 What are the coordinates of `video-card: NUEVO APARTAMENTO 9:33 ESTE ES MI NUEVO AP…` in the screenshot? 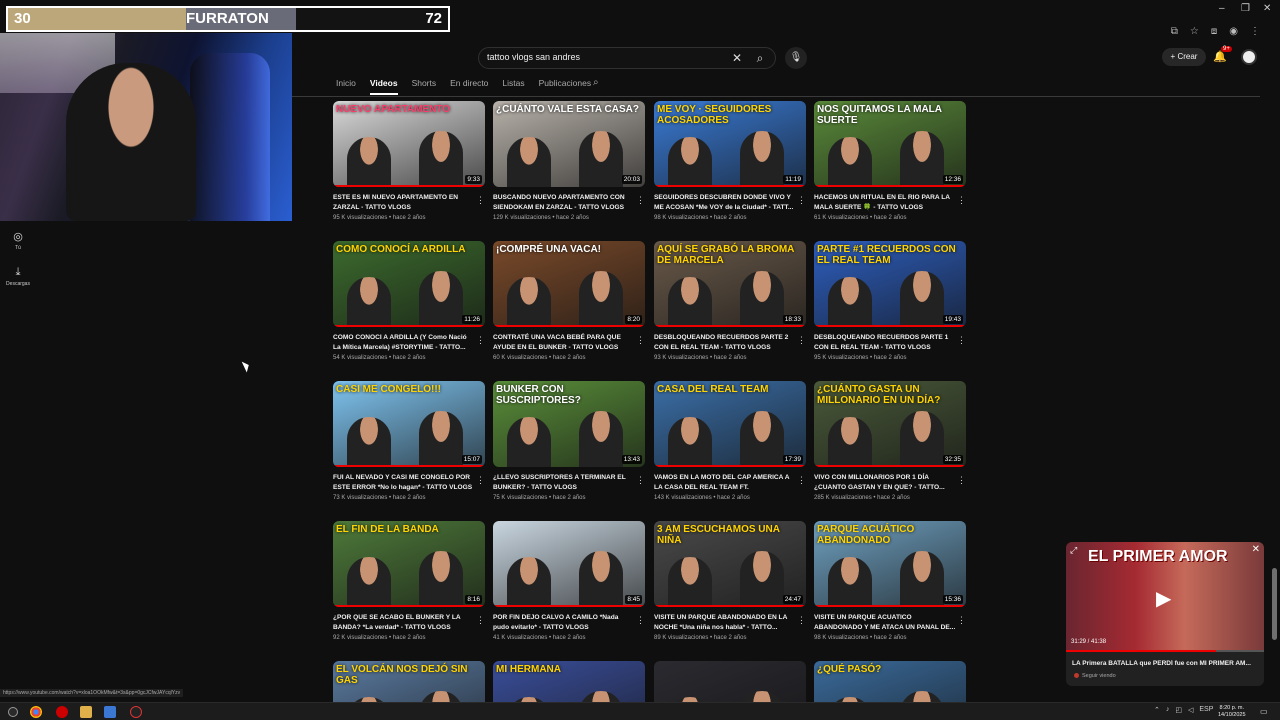 It's located at (410, 161).